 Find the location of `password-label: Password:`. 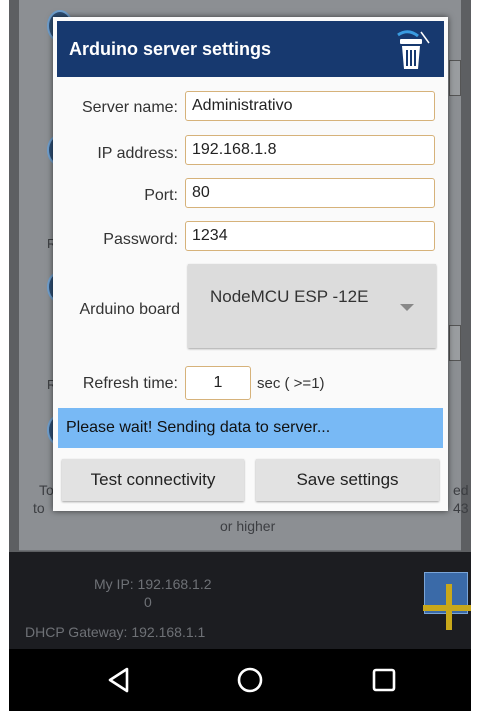

password-label: Password: is located at coordinates (140, 239).